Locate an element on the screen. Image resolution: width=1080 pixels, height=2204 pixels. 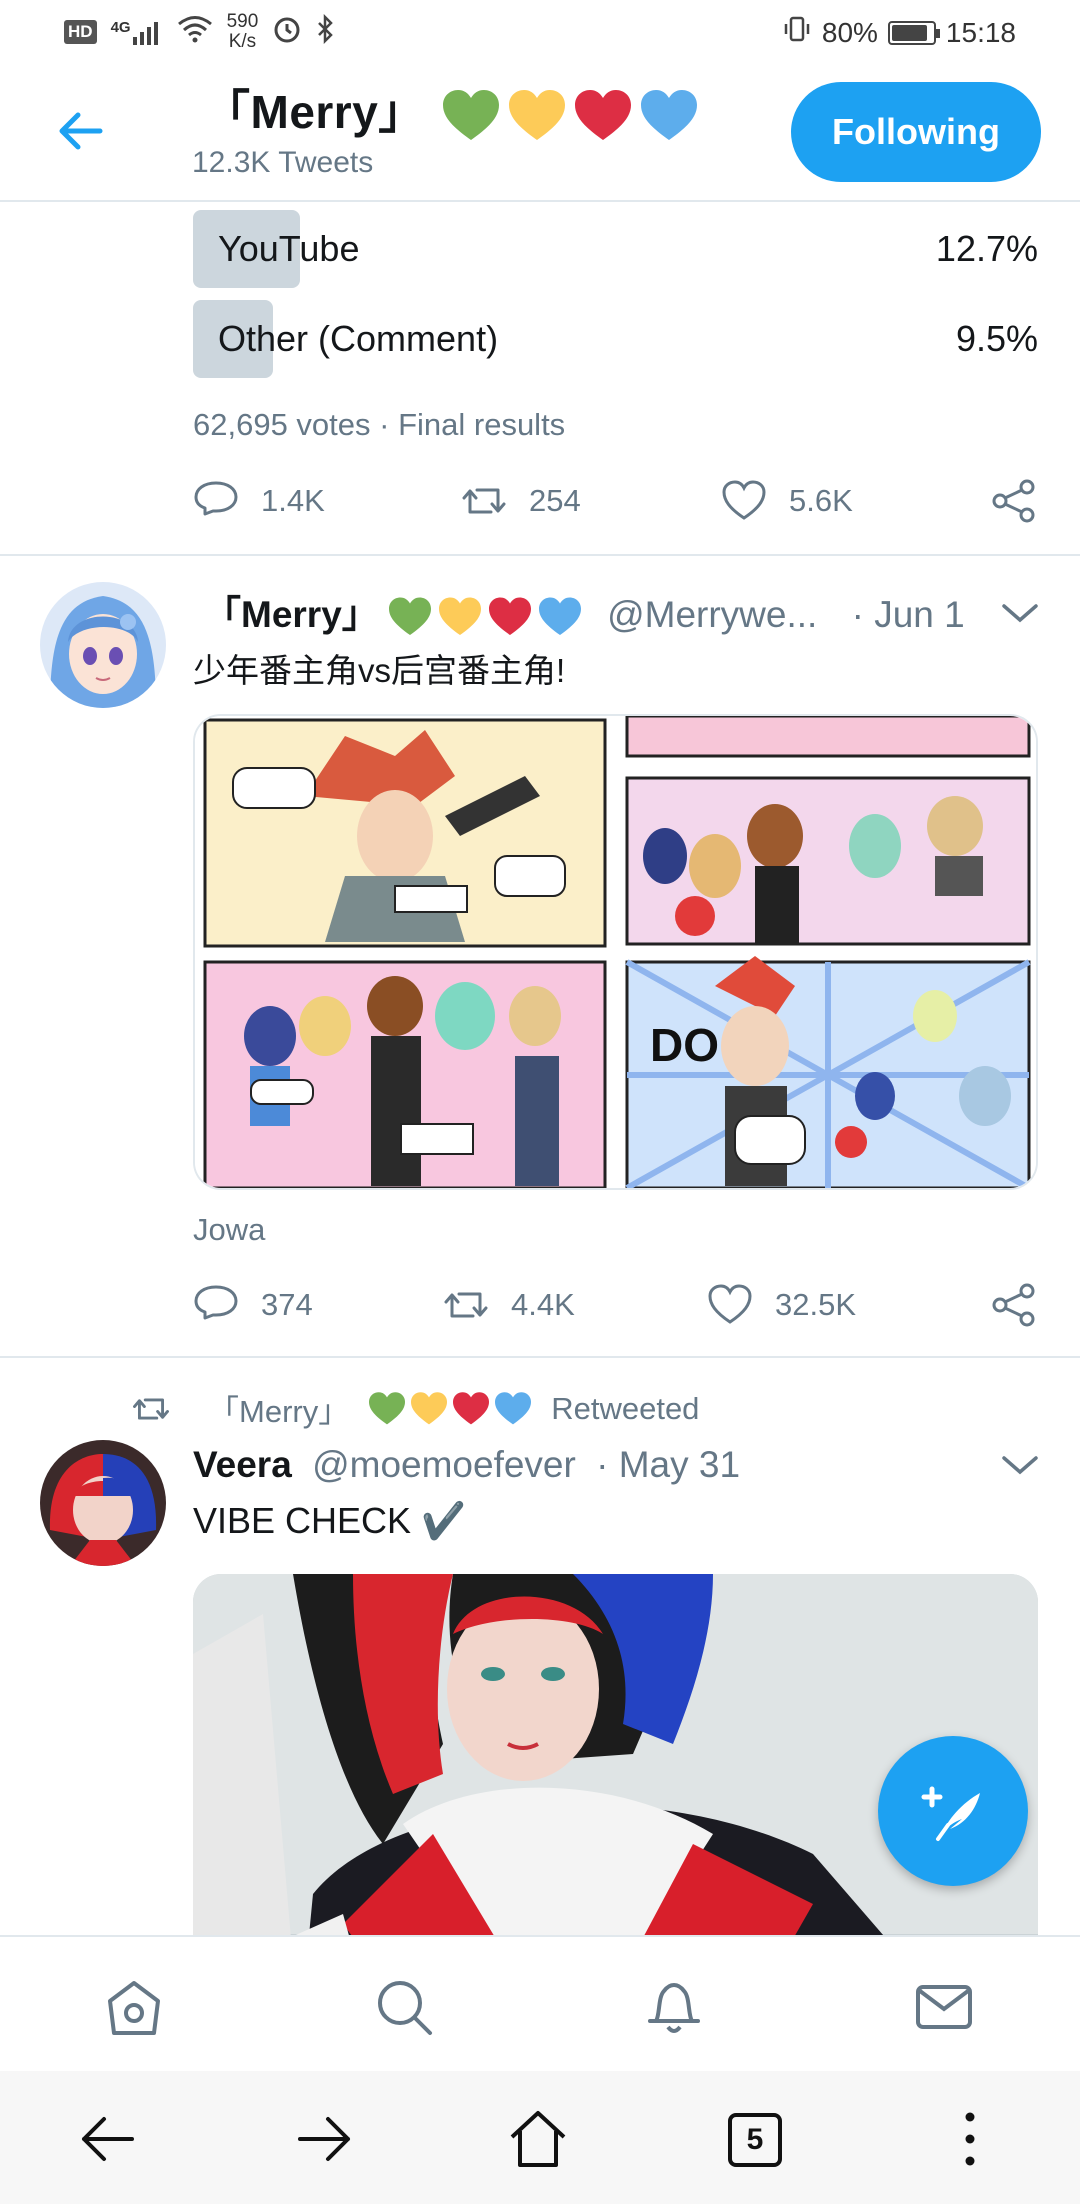
bottom-tab-bar is located at coordinates (540, 2003).